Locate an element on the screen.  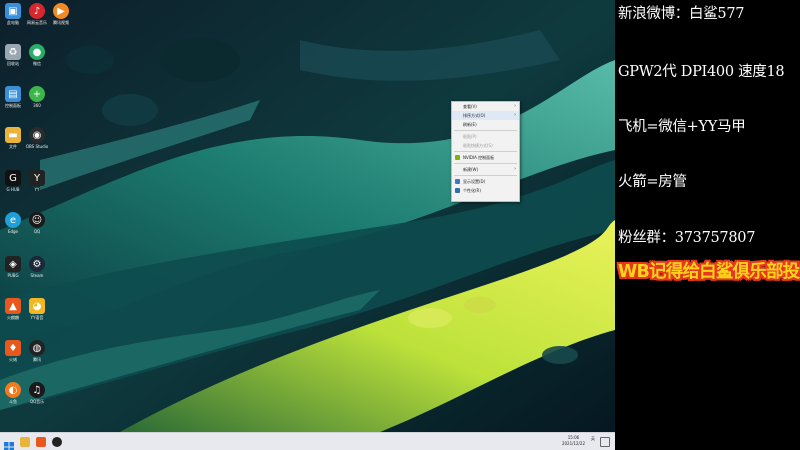
menu-item-label: 排序方式(O) is located at coordinates (474, 115).